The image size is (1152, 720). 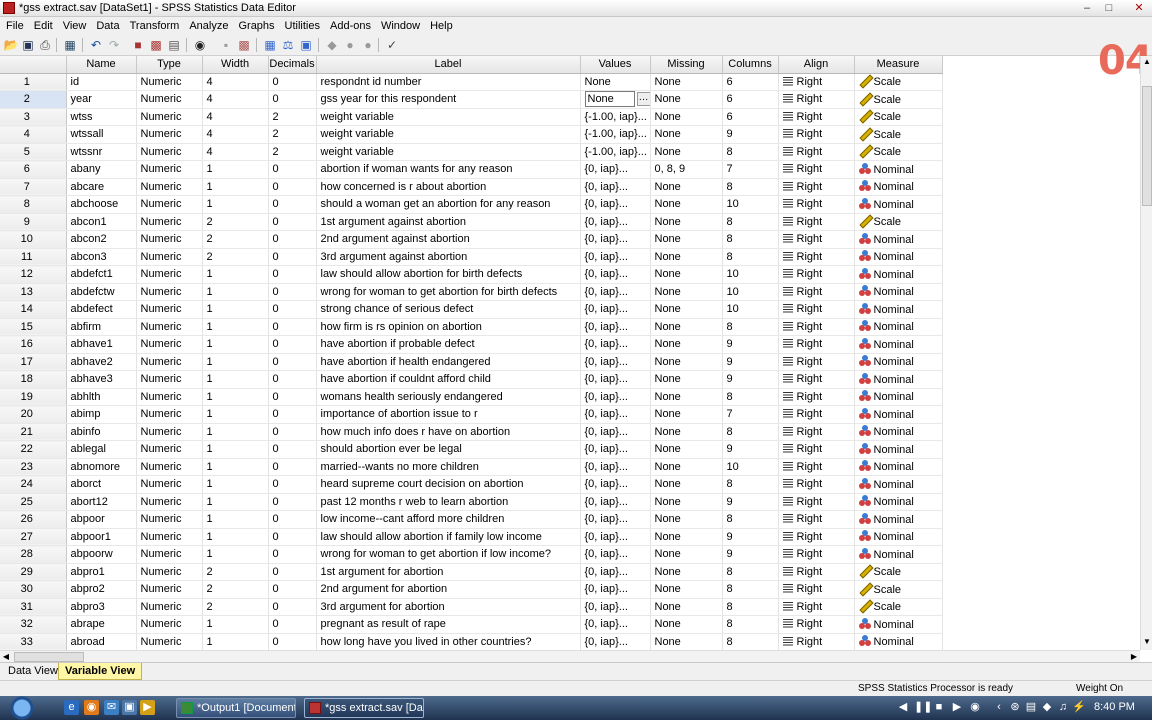 I want to click on row-number: 24, so click(x=33, y=484).